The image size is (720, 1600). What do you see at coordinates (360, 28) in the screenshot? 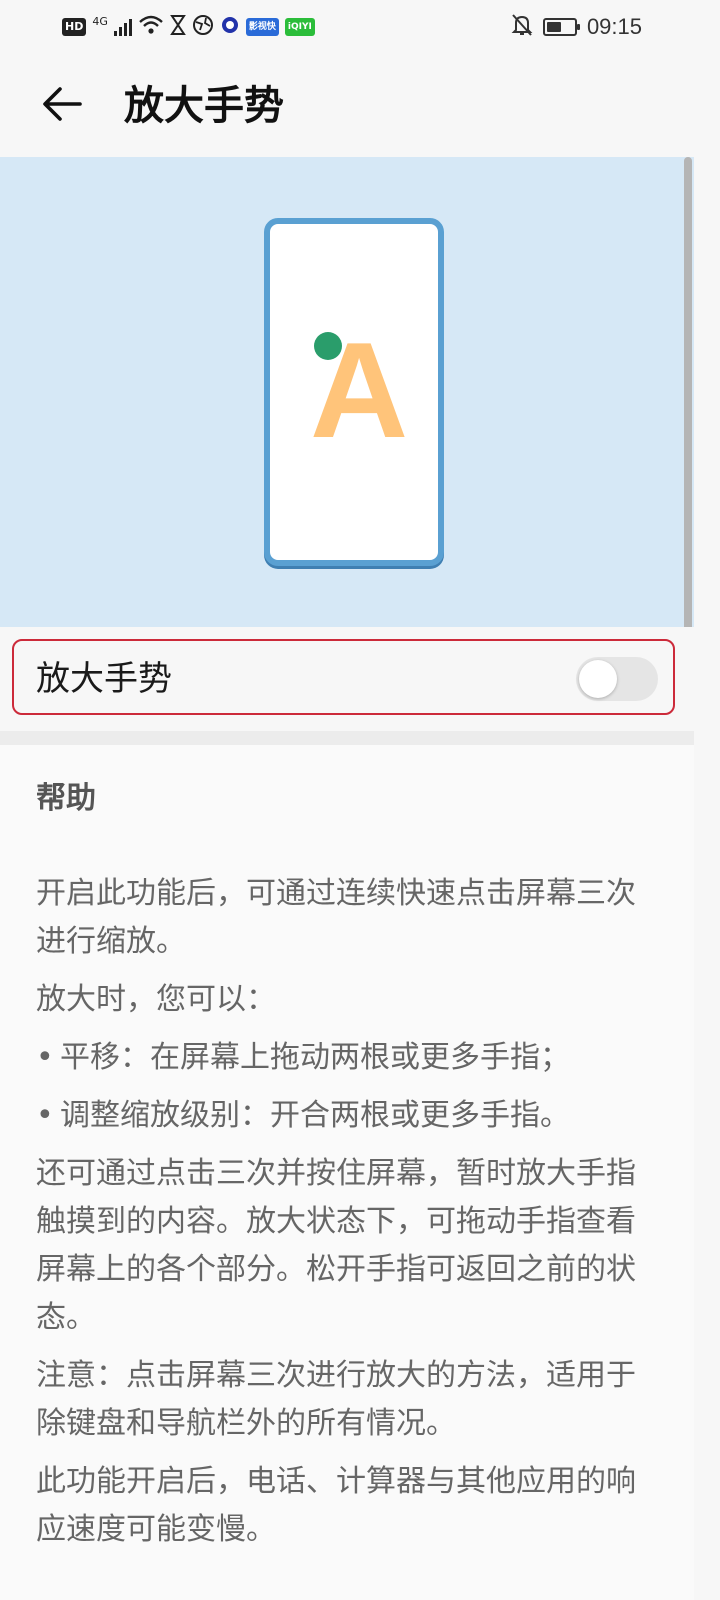
I see `status-bar: HD 4G 影视快 iQIYI 09:15` at bounding box center [360, 28].